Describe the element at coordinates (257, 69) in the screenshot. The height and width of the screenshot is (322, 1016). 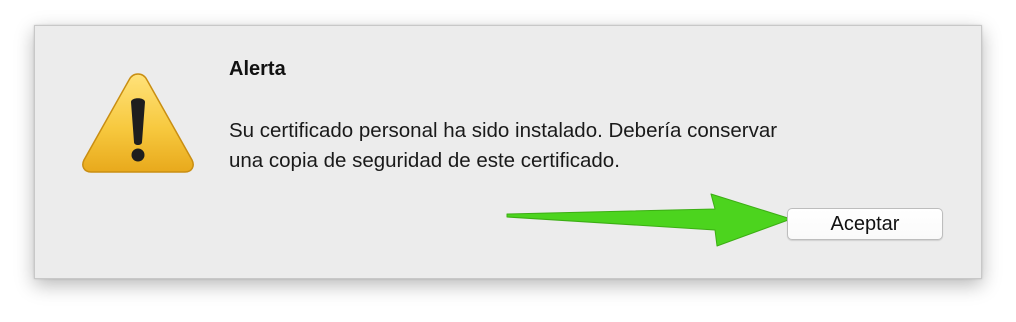
I see `dialog-title: Alerta` at that location.